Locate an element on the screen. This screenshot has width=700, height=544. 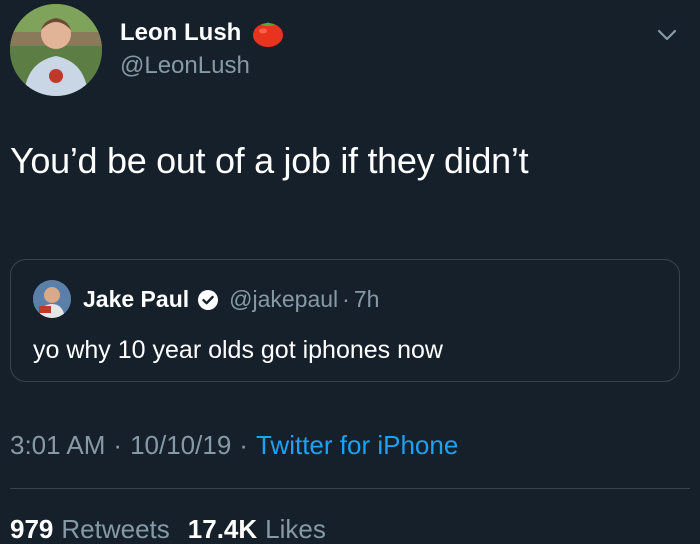
quoted-tweet-text: yo why 10 year olds got iphones now is located at coordinates (238, 350).